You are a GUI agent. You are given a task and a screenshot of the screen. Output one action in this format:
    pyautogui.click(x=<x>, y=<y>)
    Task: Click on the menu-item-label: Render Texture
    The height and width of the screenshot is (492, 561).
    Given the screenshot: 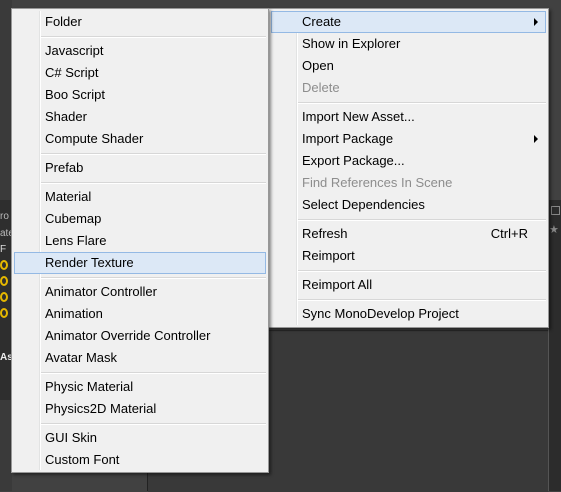 What is the action you would take?
    pyautogui.click(x=89, y=262)
    